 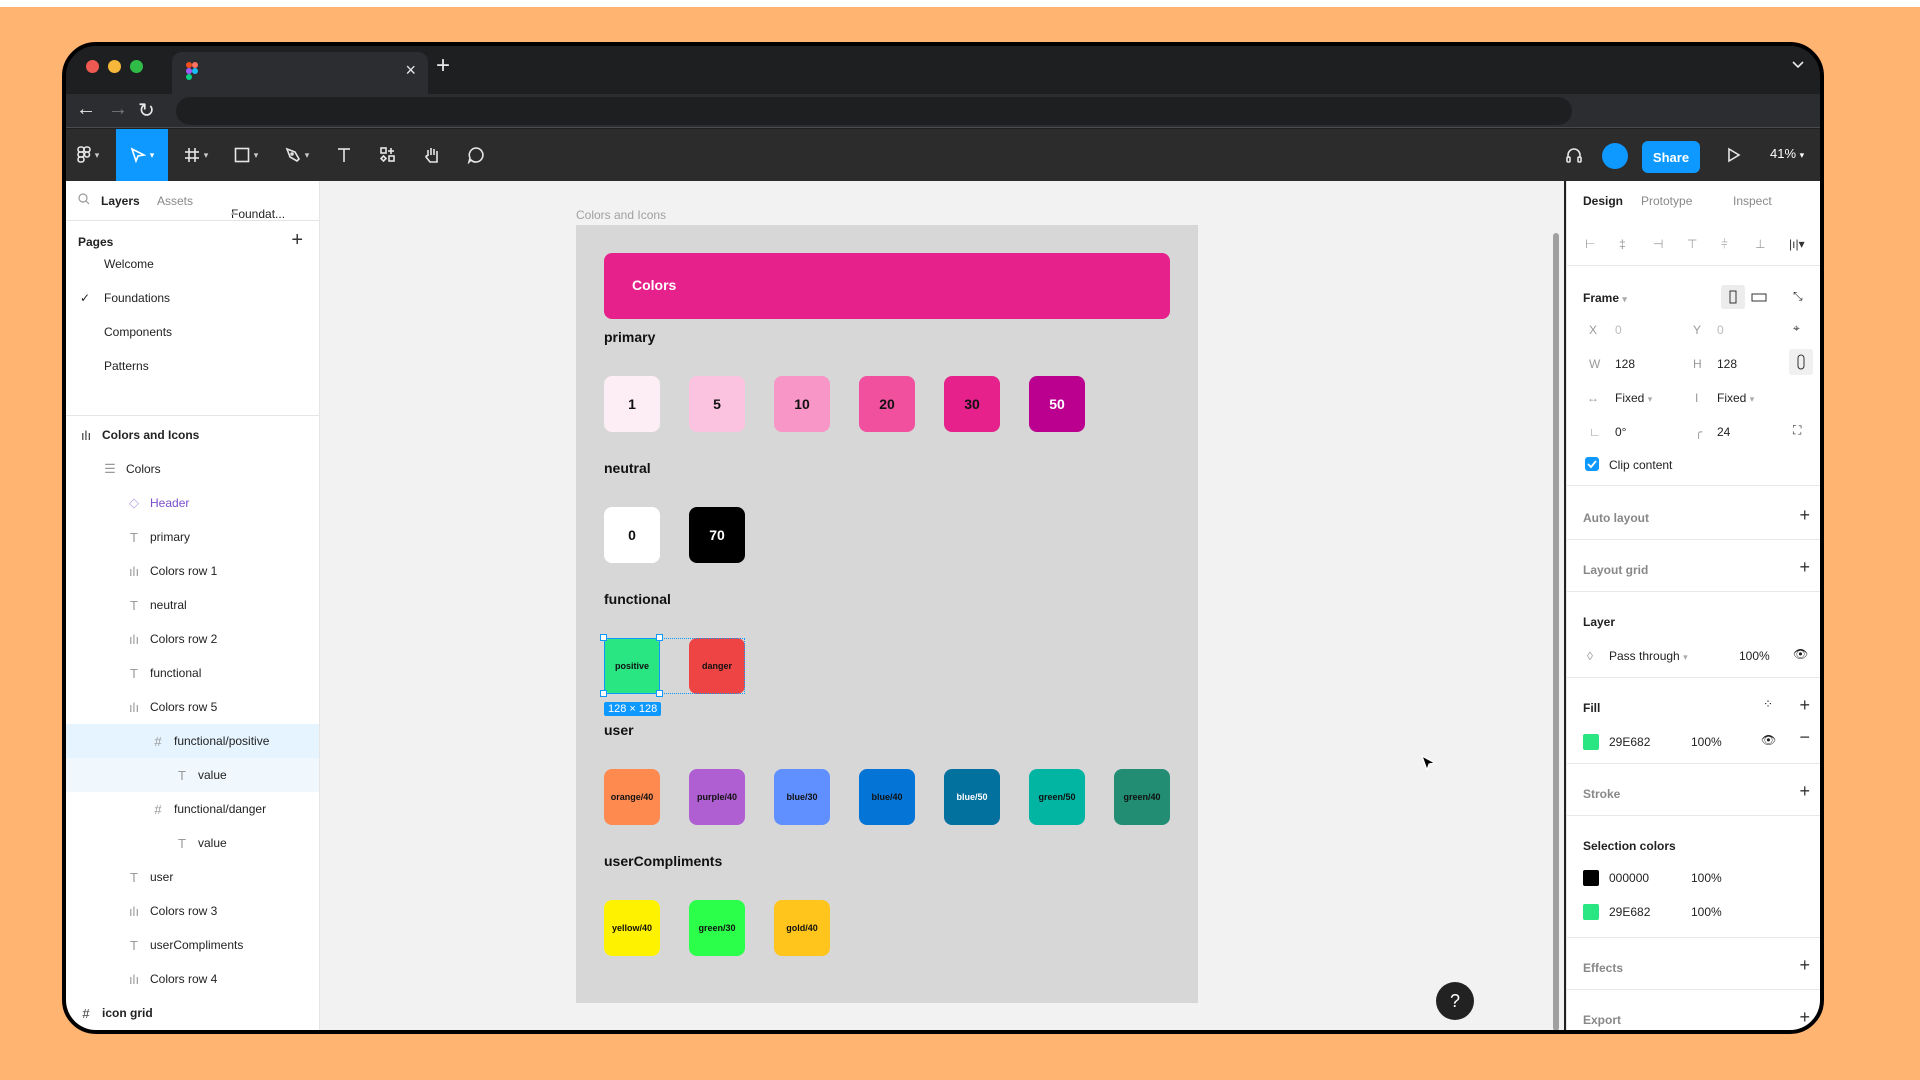 What do you see at coordinates (114, 66) in the screenshot?
I see `minimize-window-button` at bounding box center [114, 66].